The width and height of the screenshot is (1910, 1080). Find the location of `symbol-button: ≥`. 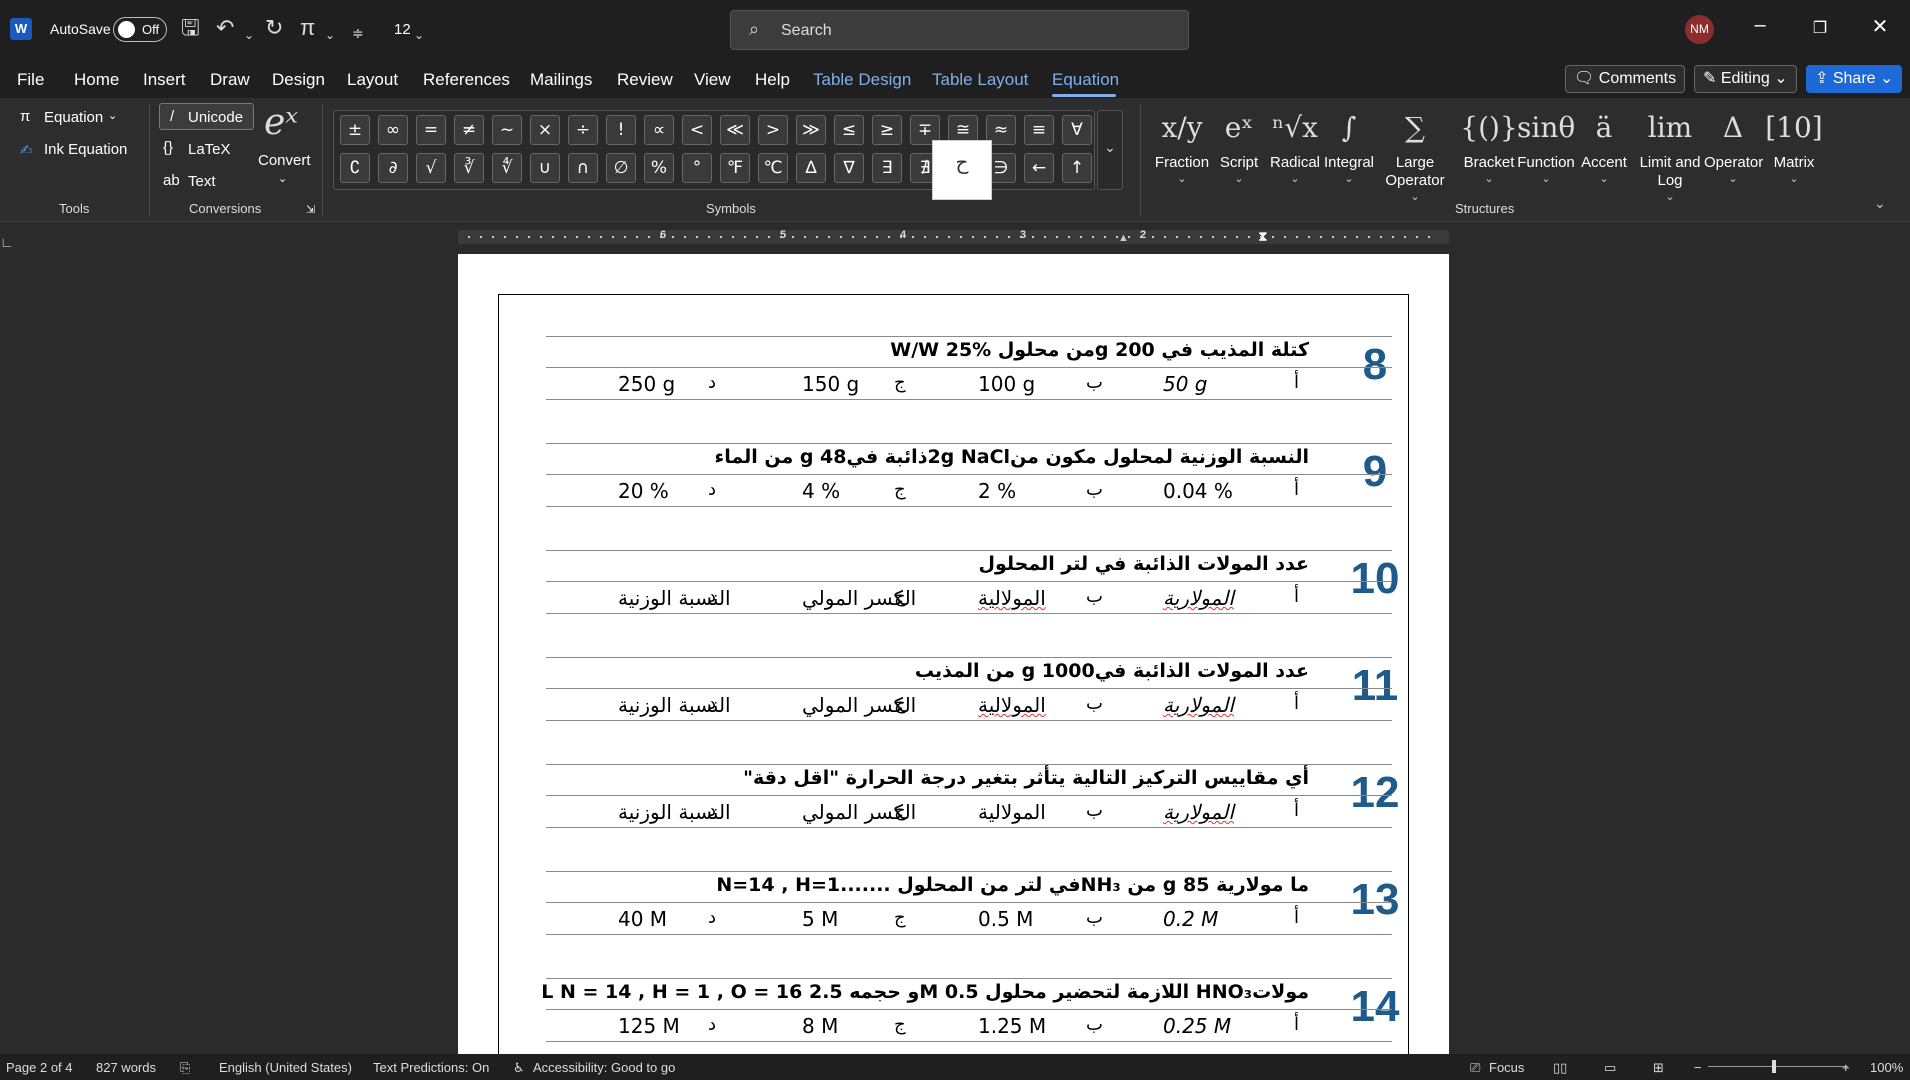

symbol-button: ≥ is located at coordinates (887, 130).